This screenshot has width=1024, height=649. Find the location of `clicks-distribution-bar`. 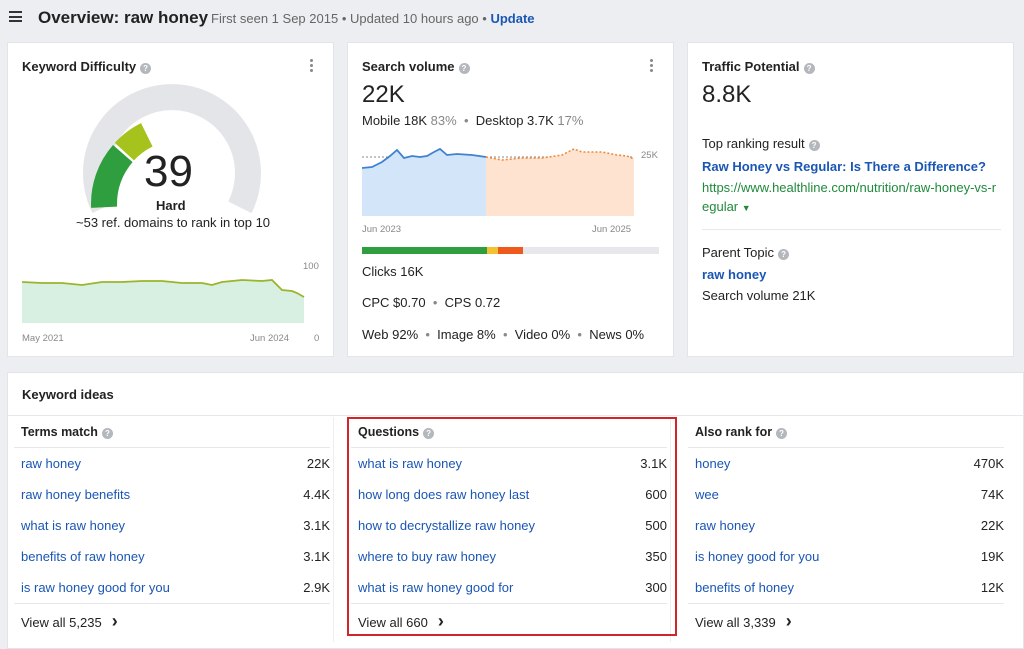

clicks-distribution-bar is located at coordinates (510, 250).